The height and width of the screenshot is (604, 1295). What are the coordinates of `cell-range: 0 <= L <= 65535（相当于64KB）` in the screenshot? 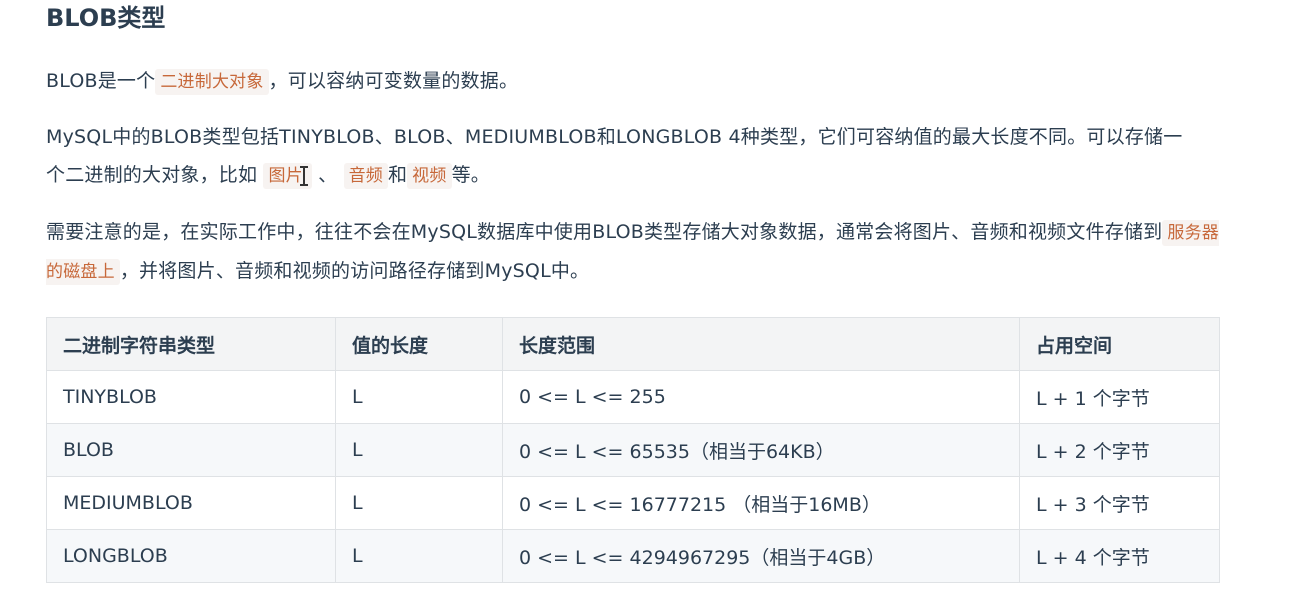 It's located at (761, 450).